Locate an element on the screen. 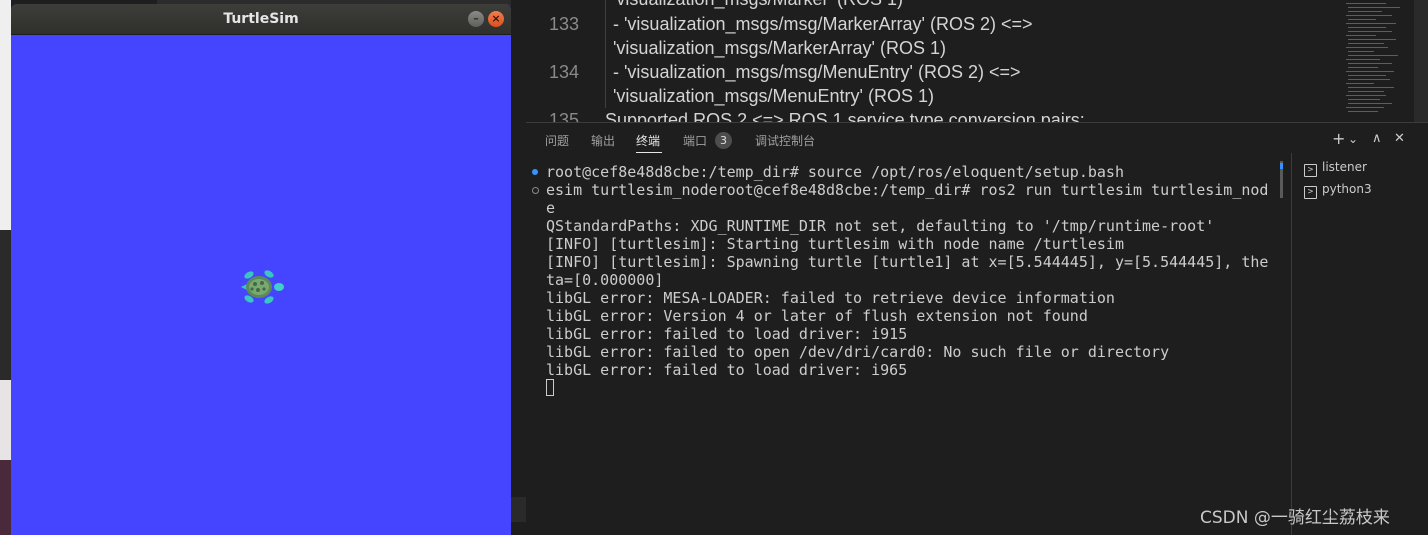 The image size is (1428, 535). terminal-session-label: python3 is located at coordinates (1347, 189).